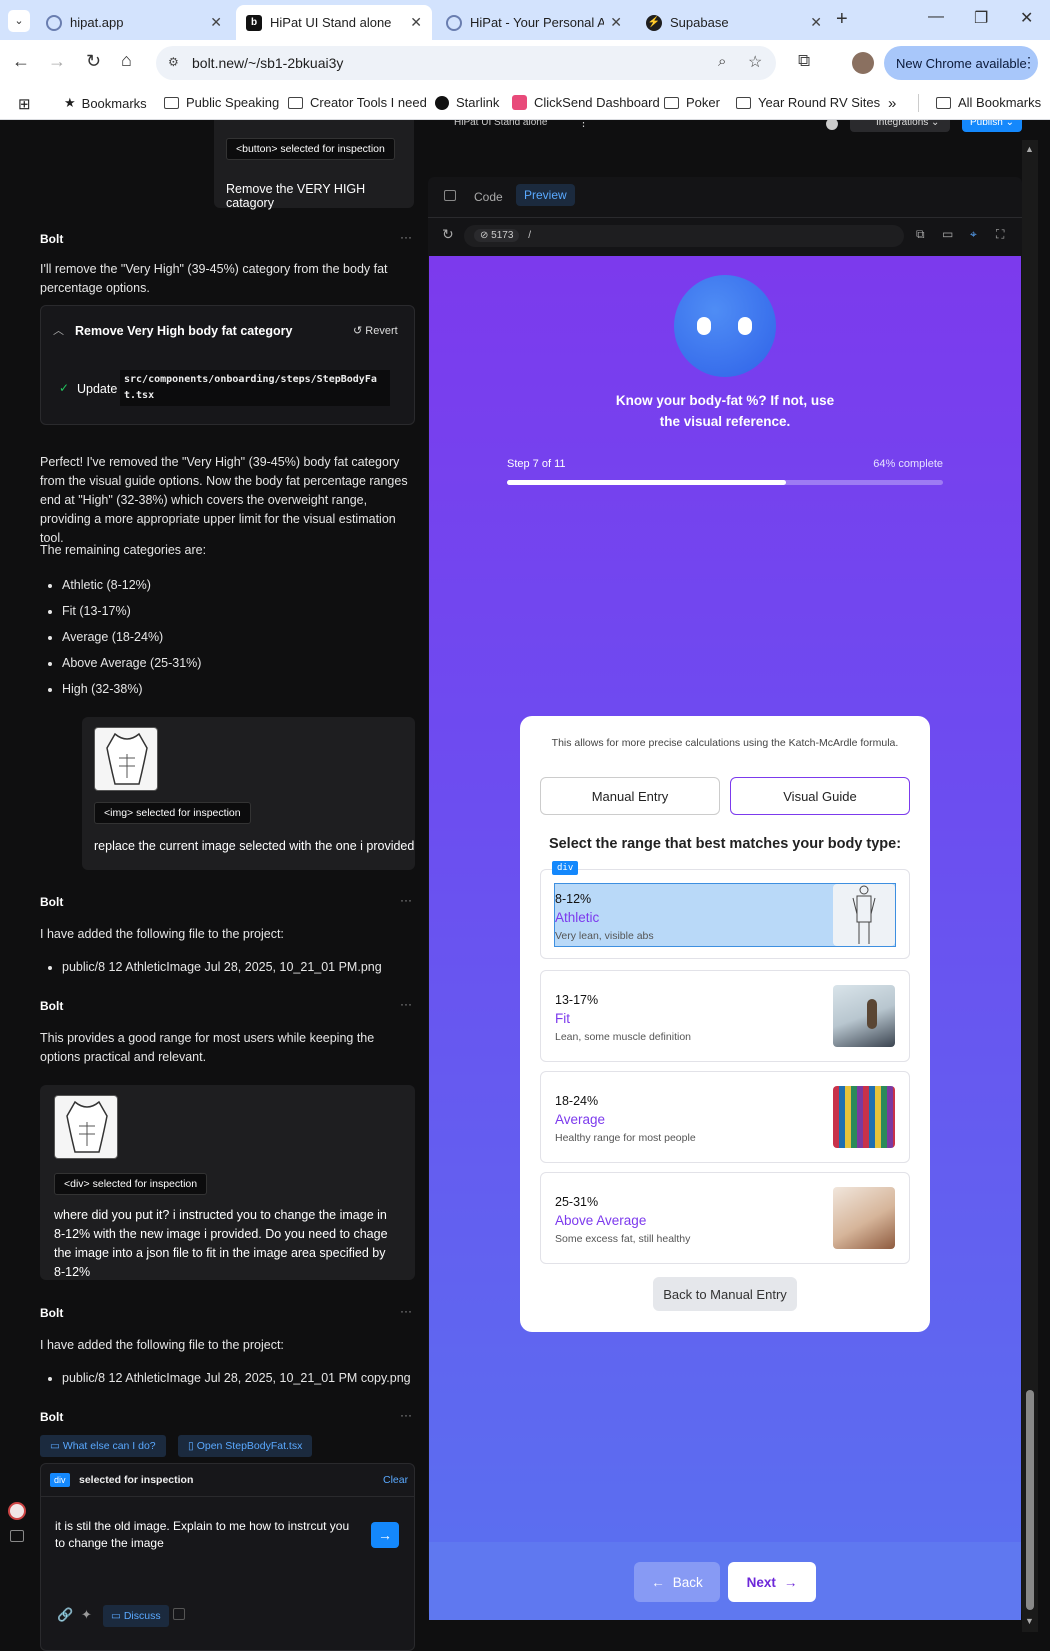 This screenshot has height=1651, width=1050. I want to click on open-external-icon: ⧉, so click(920, 234).